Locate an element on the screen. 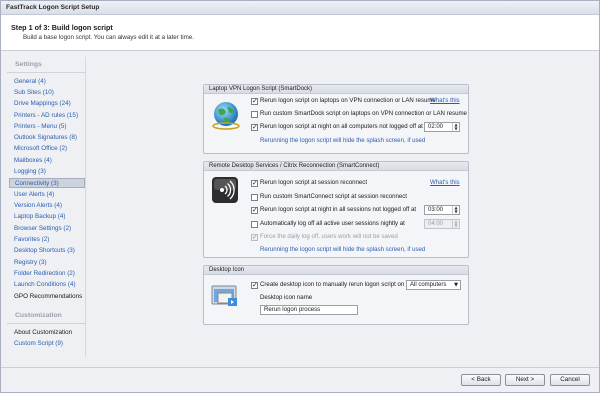 This screenshot has height=393, width=600. sidebar-item-printers-ad-rules: Printers - AD rules (15) is located at coordinates (47, 116).